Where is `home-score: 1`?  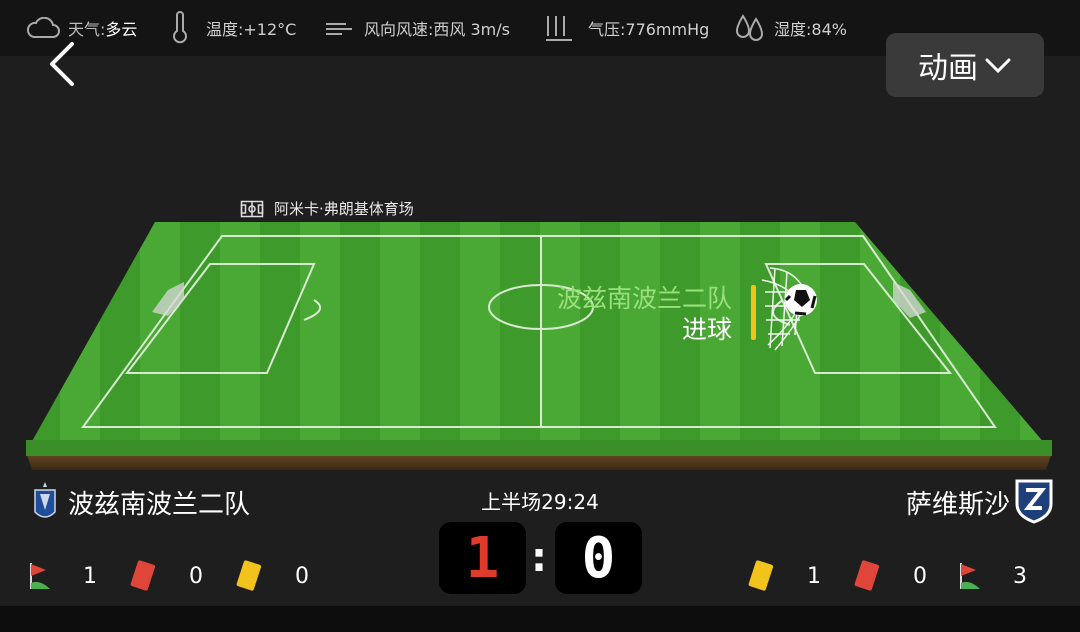 home-score: 1 is located at coordinates (482, 558).